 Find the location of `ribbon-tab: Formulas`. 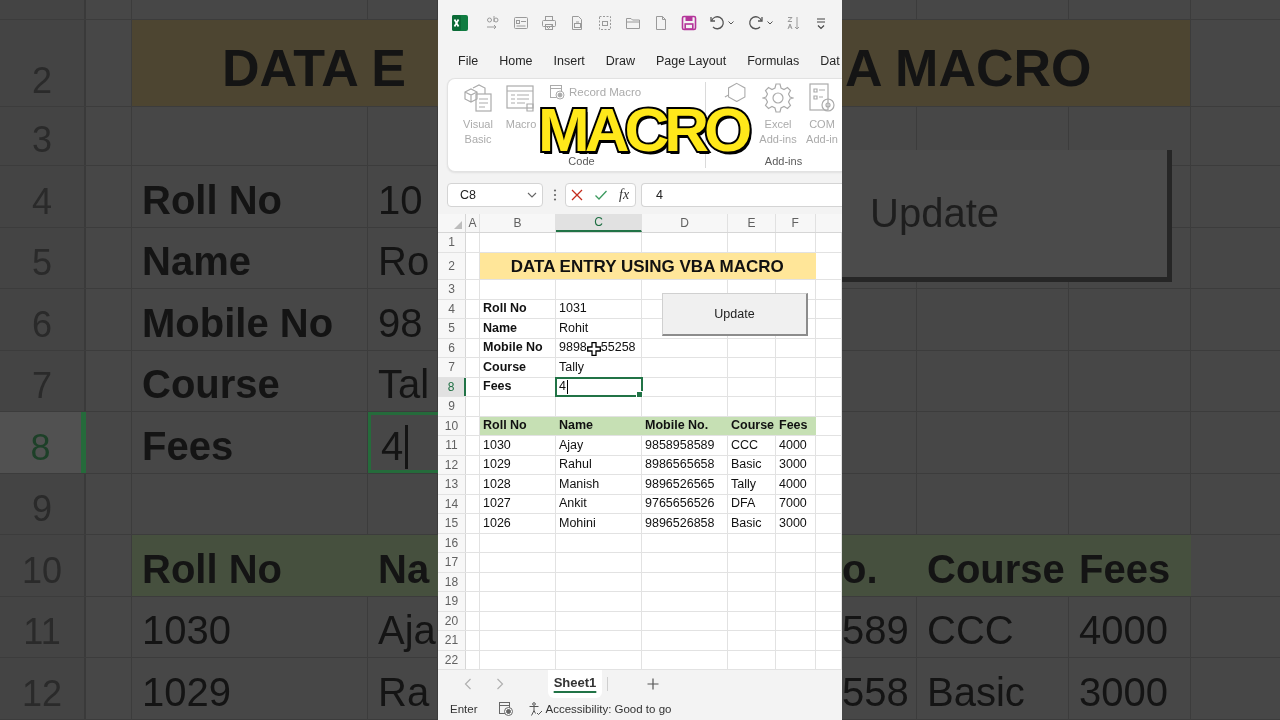

ribbon-tab: Formulas is located at coordinates (773, 61).